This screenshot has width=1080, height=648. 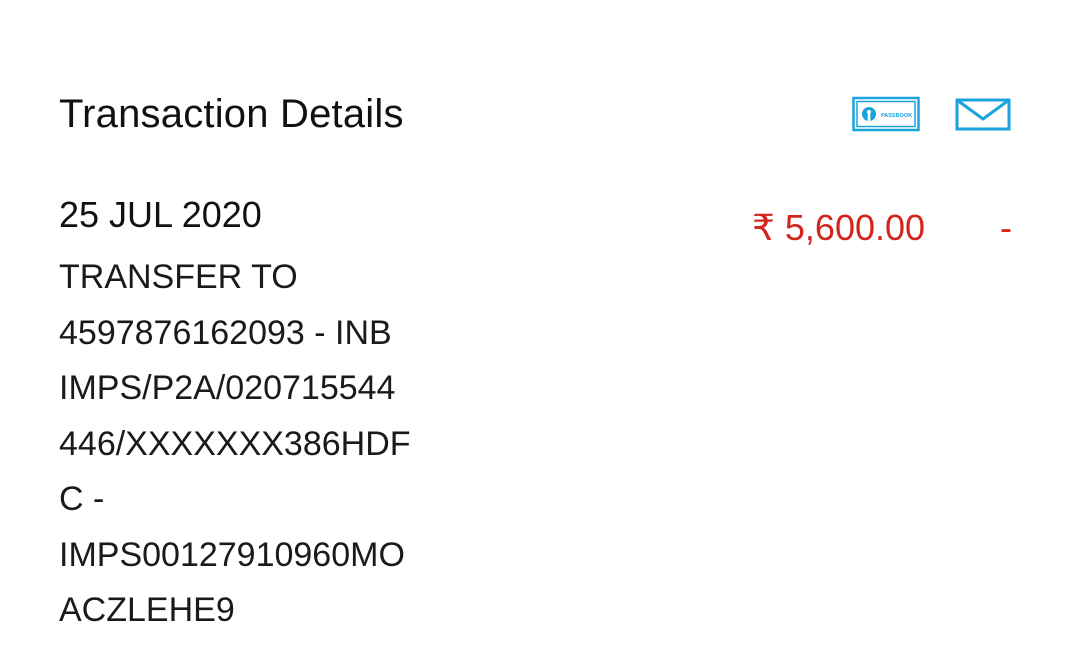 I want to click on passbook-button: PASSBOOK, so click(x=886, y=114).